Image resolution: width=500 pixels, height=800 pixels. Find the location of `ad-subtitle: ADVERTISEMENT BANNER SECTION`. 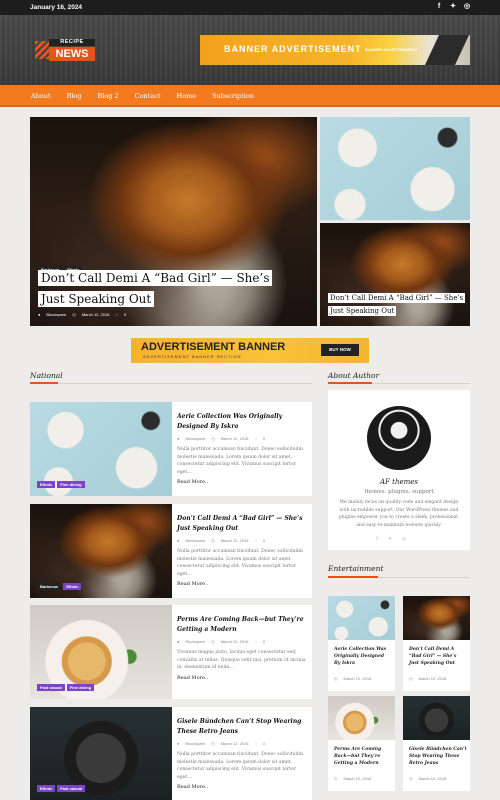

ad-subtitle: ADVERTISEMENT BANNER SECTION is located at coordinates (192, 356).